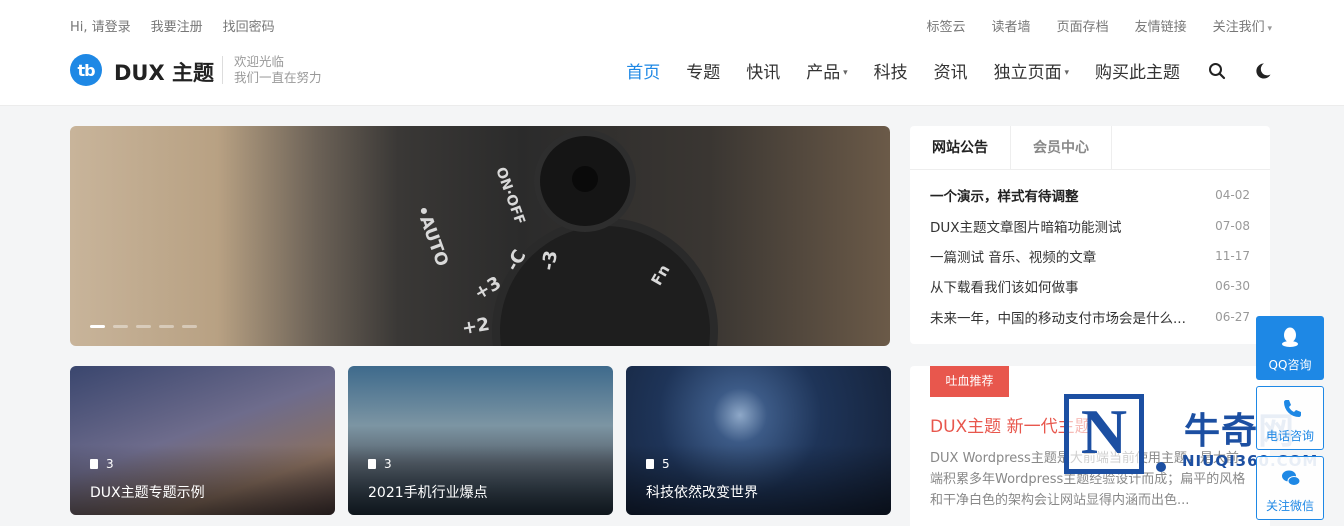  Describe the element at coordinates (1031, 70) in the screenshot. I see `nav-item-pages: 独立页面` at that location.